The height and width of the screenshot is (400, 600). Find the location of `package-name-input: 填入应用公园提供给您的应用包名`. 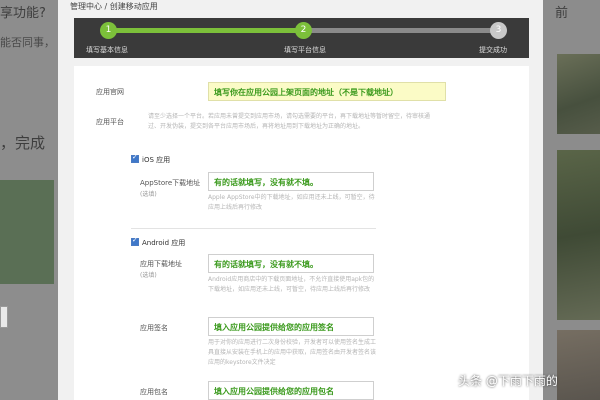

package-name-input: 填入应用公园提供给您的应用包名 is located at coordinates (291, 390).